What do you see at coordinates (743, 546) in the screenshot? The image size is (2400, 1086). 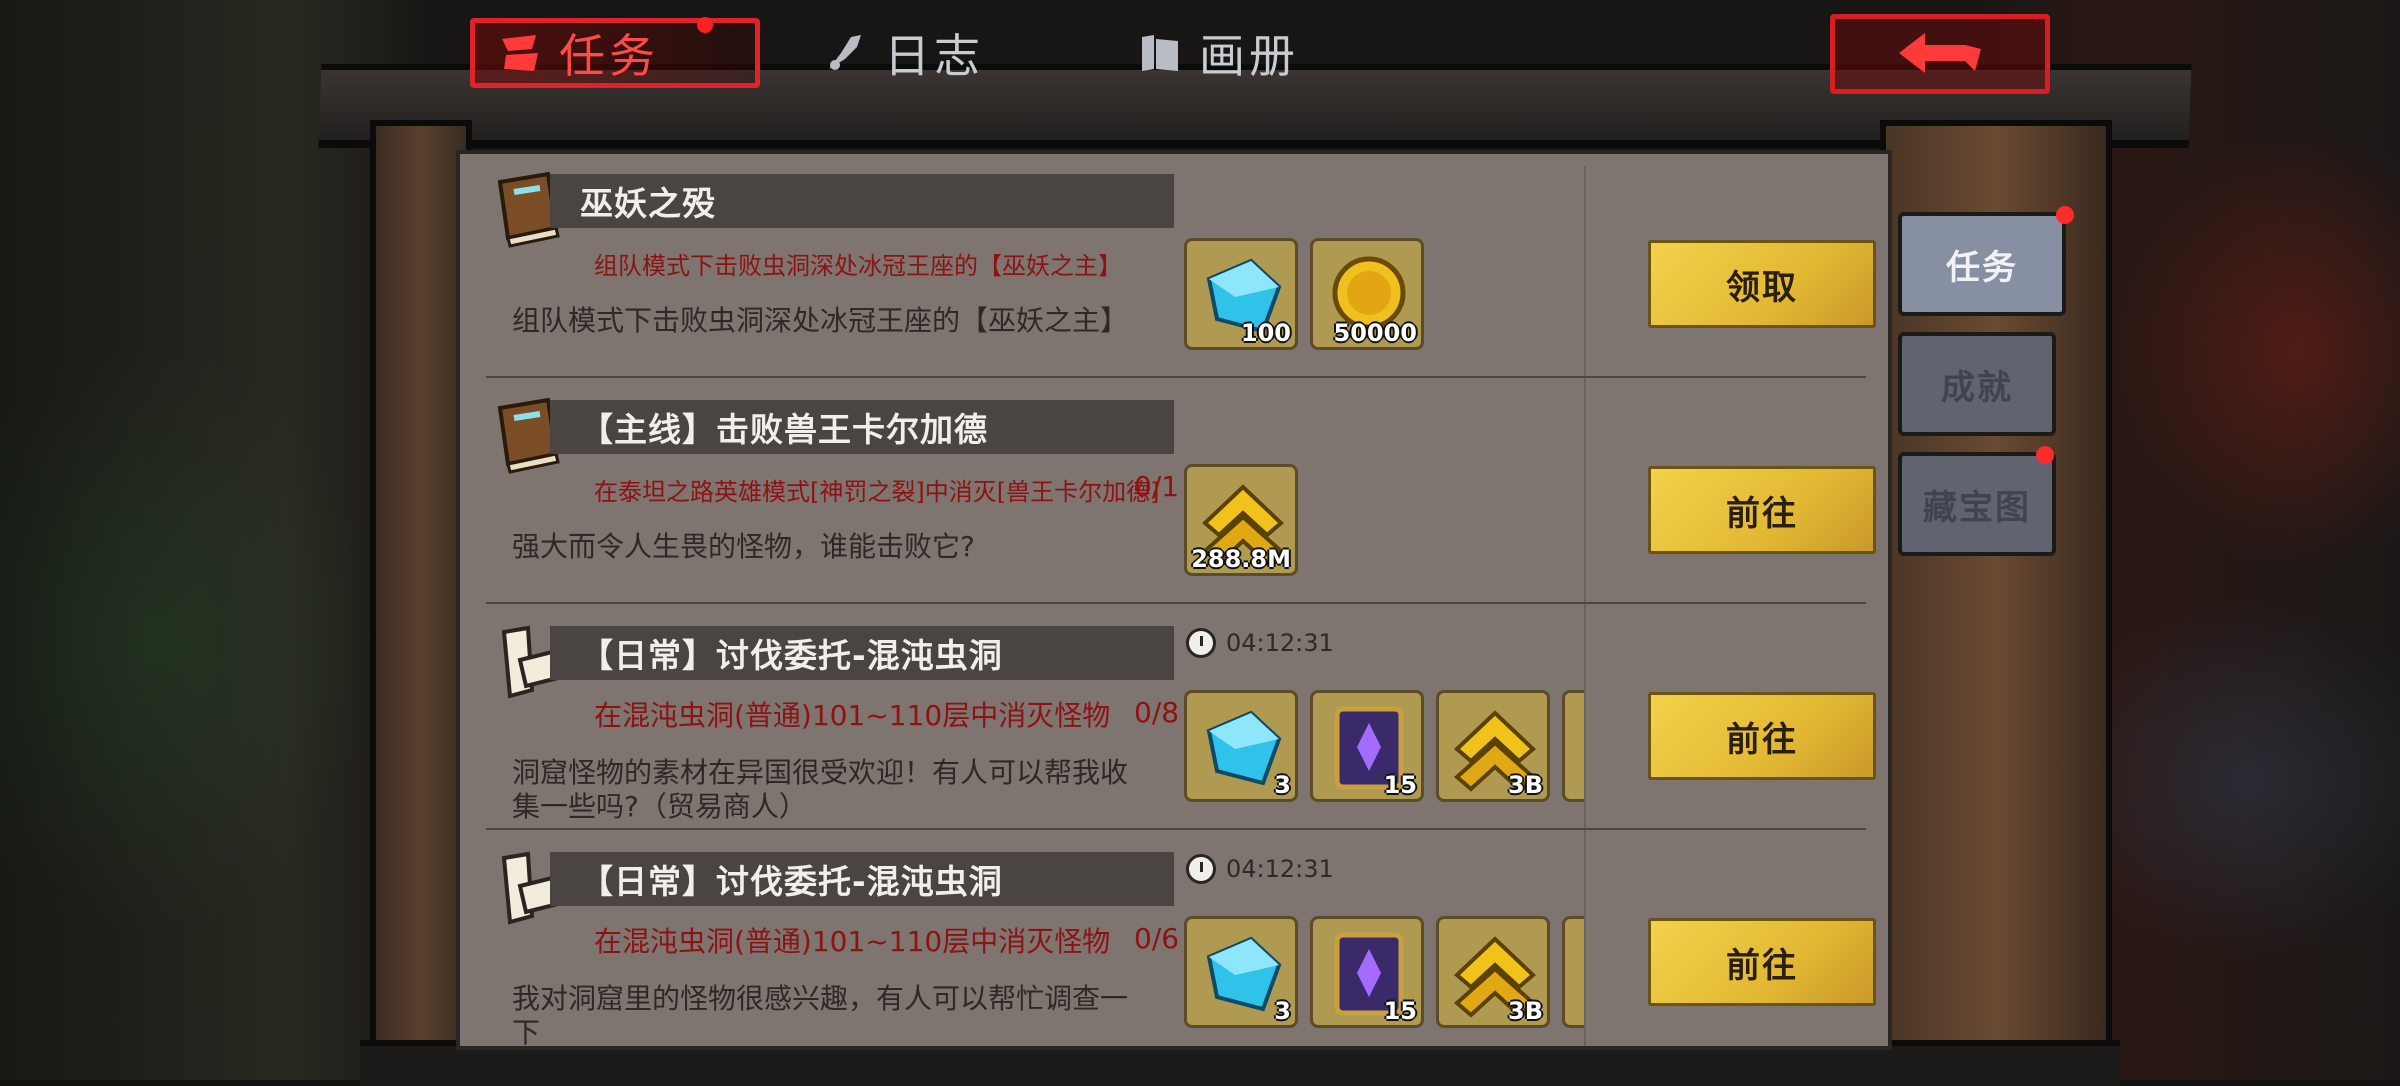 I see `quest-description: 强大而令人生畏的怪物，谁能击败它?` at bounding box center [743, 546].